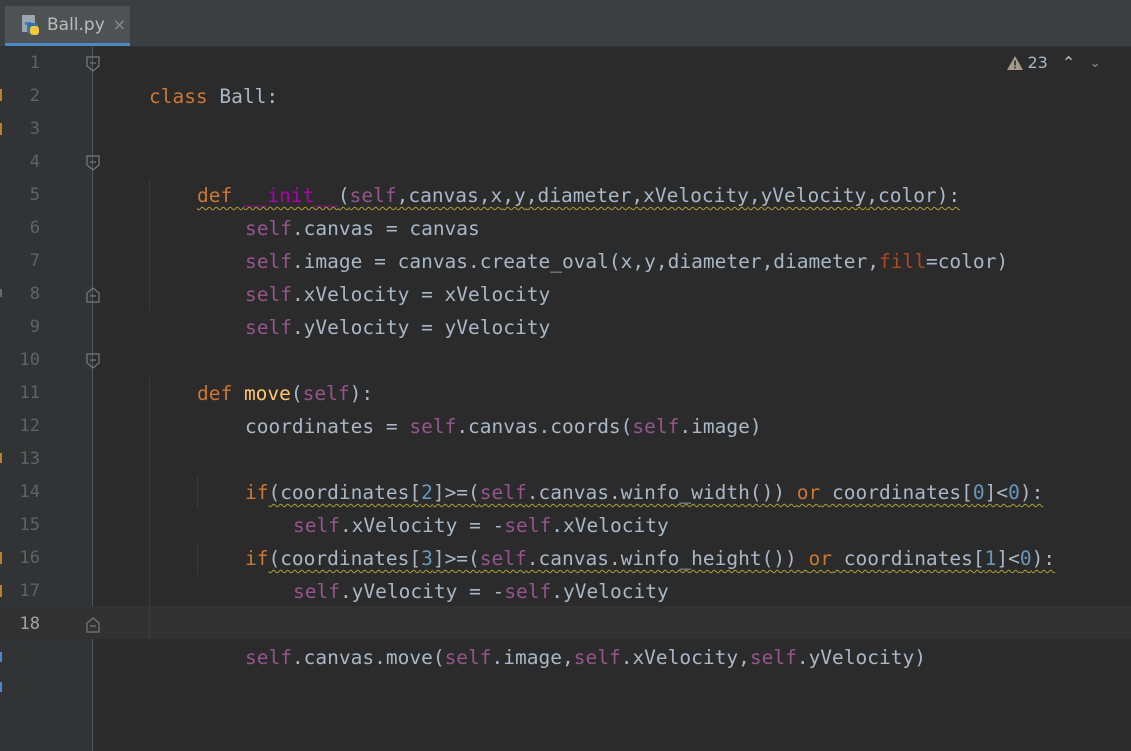 The image size is (1131, 751). I want to click on inspection-widget: 23 ⌃ ⌄, so click(1053, 62).